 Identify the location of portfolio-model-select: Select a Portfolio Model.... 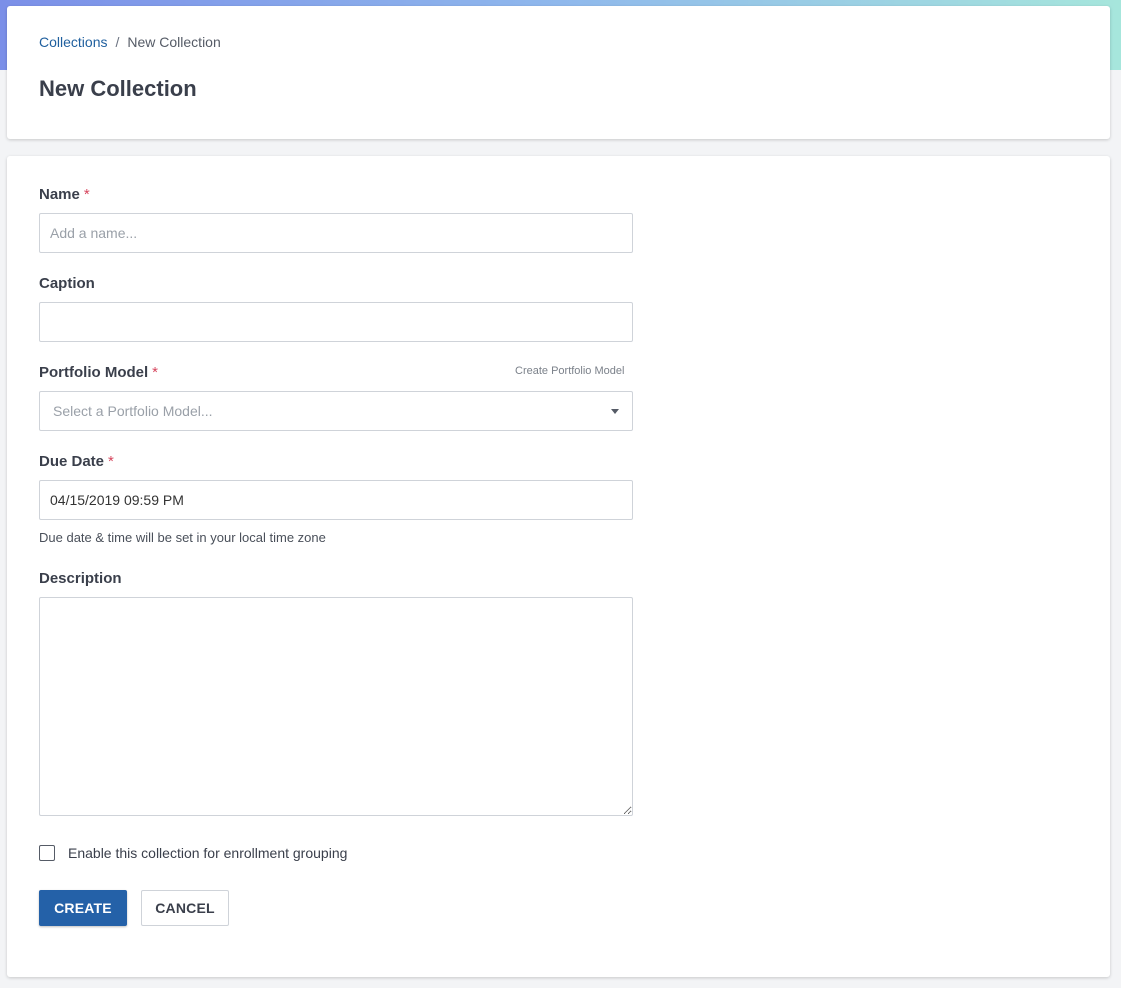
(336, 411).